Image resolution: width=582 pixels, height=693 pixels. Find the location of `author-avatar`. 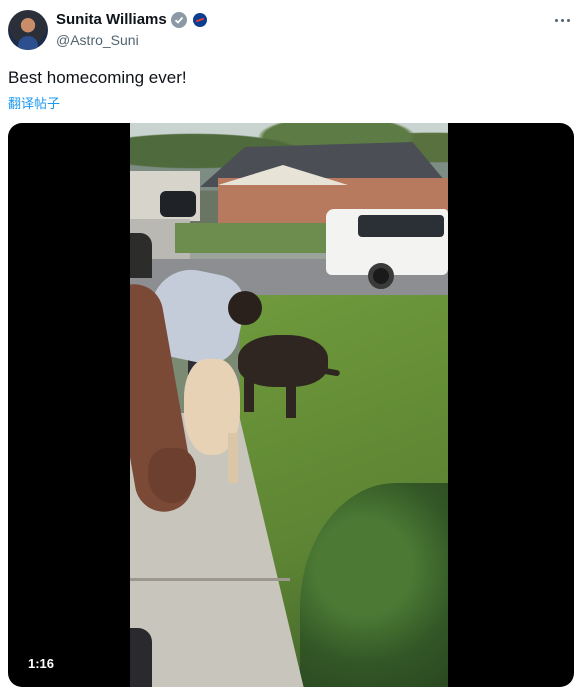

author-avatar is located at coordinates (28, 30).